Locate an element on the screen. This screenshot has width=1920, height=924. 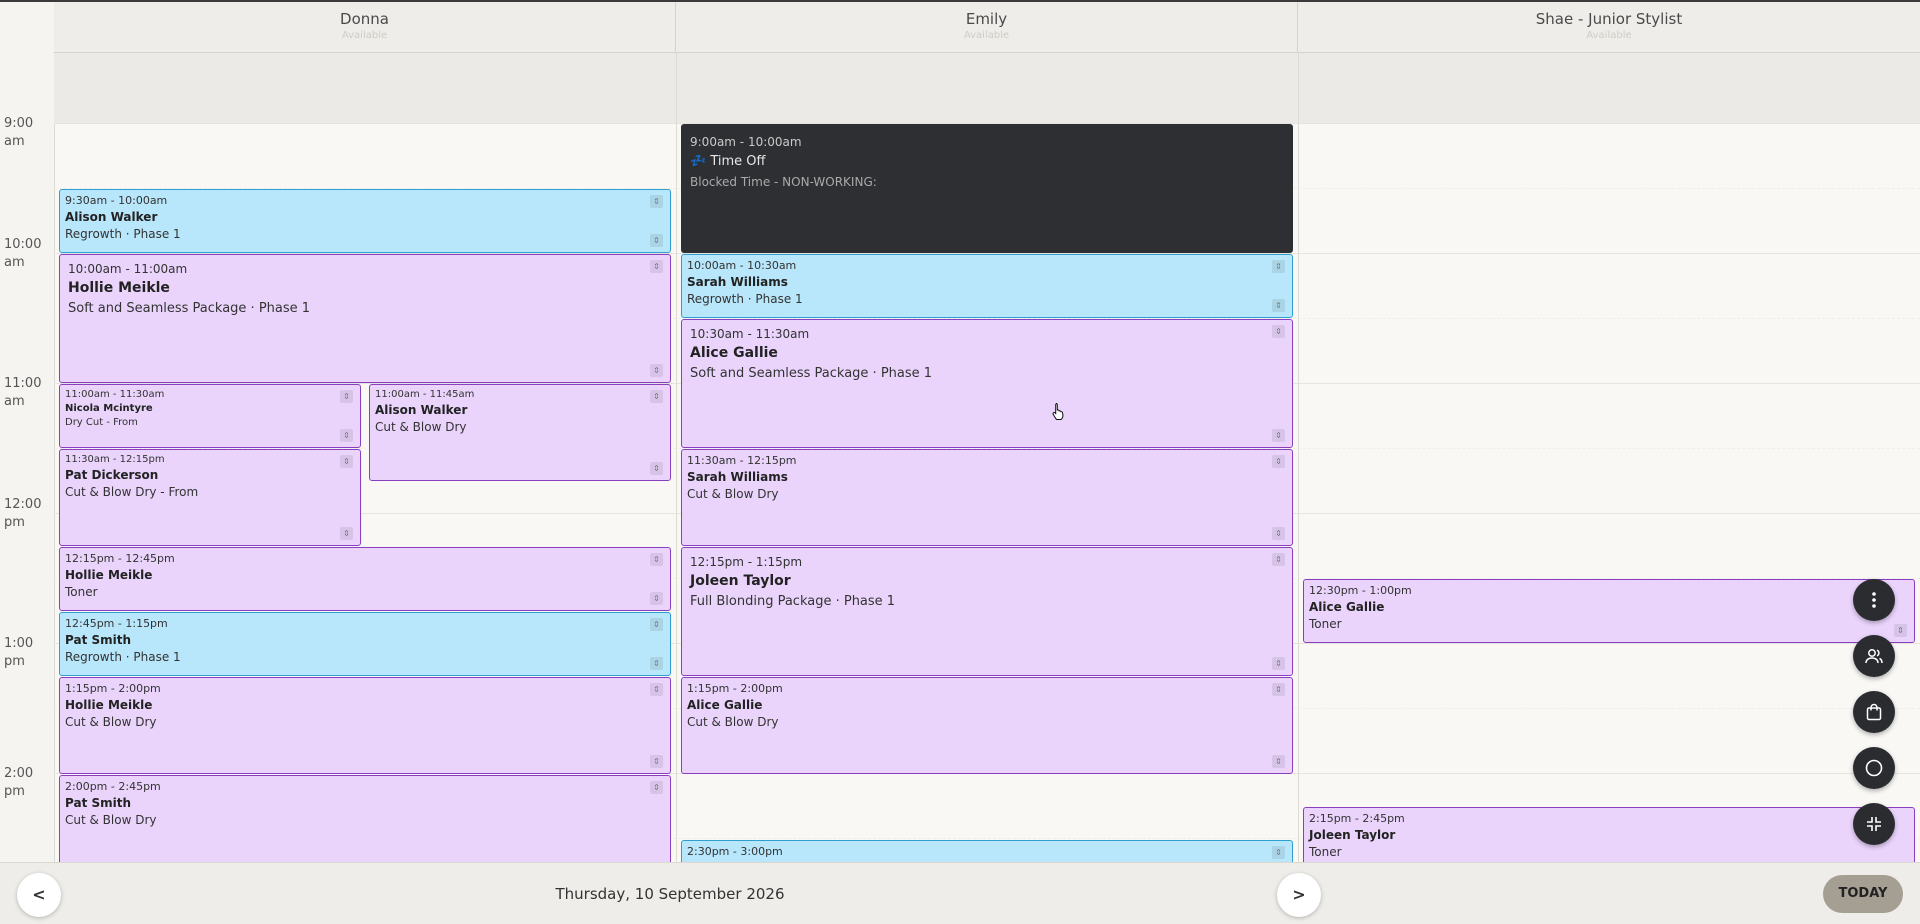
appointment-time: 2:00pm - 2:45pm is located at coordinates (113, 786).